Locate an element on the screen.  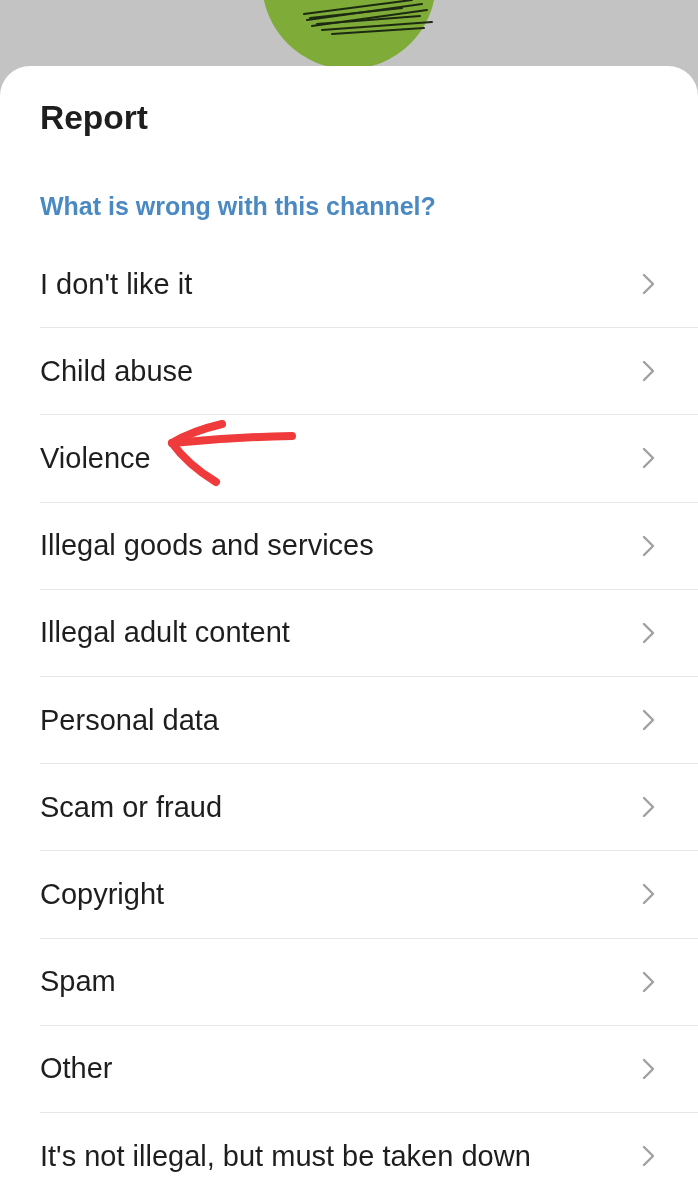
sheet-title: Report is located at coordinates (94, 118).